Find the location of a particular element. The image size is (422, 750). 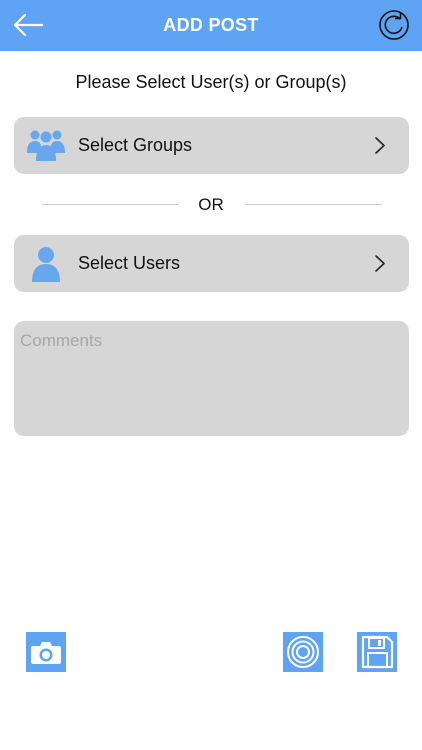

camera-icon is located at coordinates (46, 653).